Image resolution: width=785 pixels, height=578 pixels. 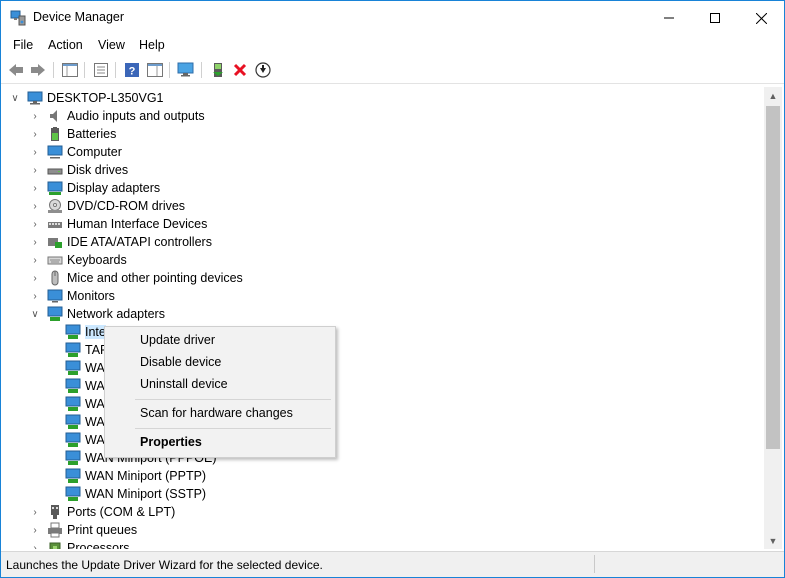 What do you see at coordinates (218, 70) in the screenshot?
I see `update-driver-toolbar-button` at bounding box center [218, 70].